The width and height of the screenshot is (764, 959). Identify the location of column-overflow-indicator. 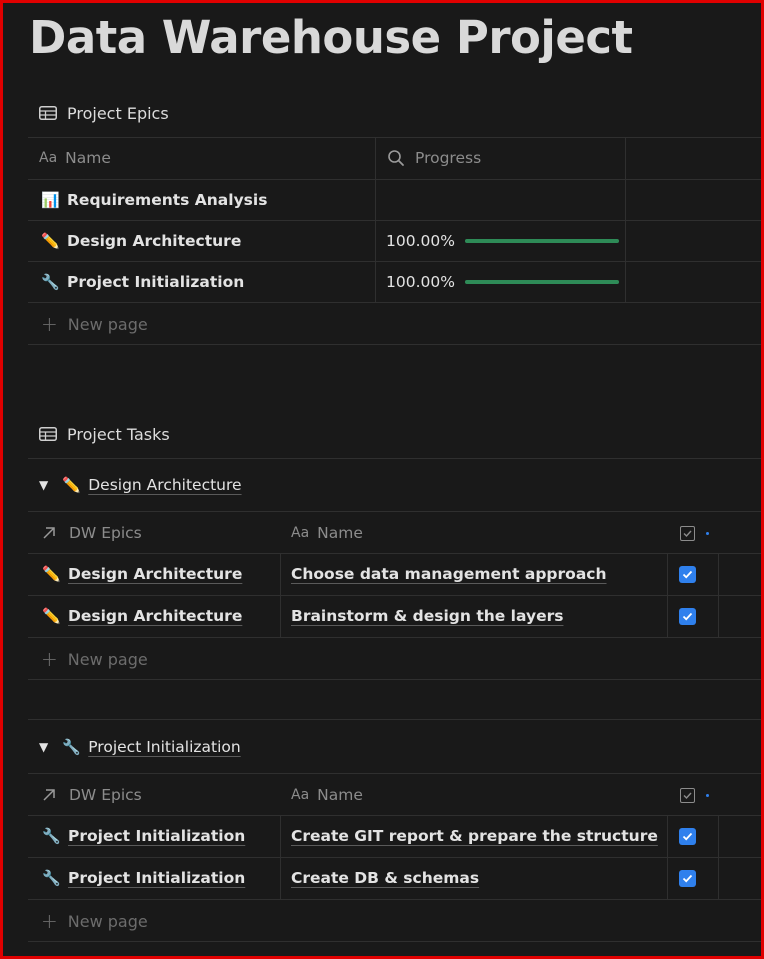
(707, 795).